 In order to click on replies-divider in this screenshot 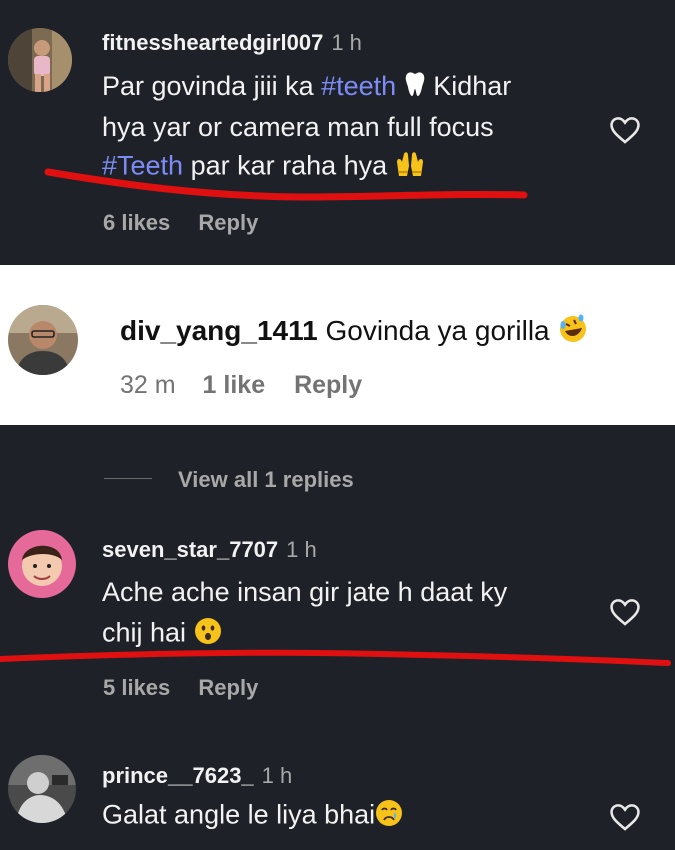, I will do `click(128, 478)`.